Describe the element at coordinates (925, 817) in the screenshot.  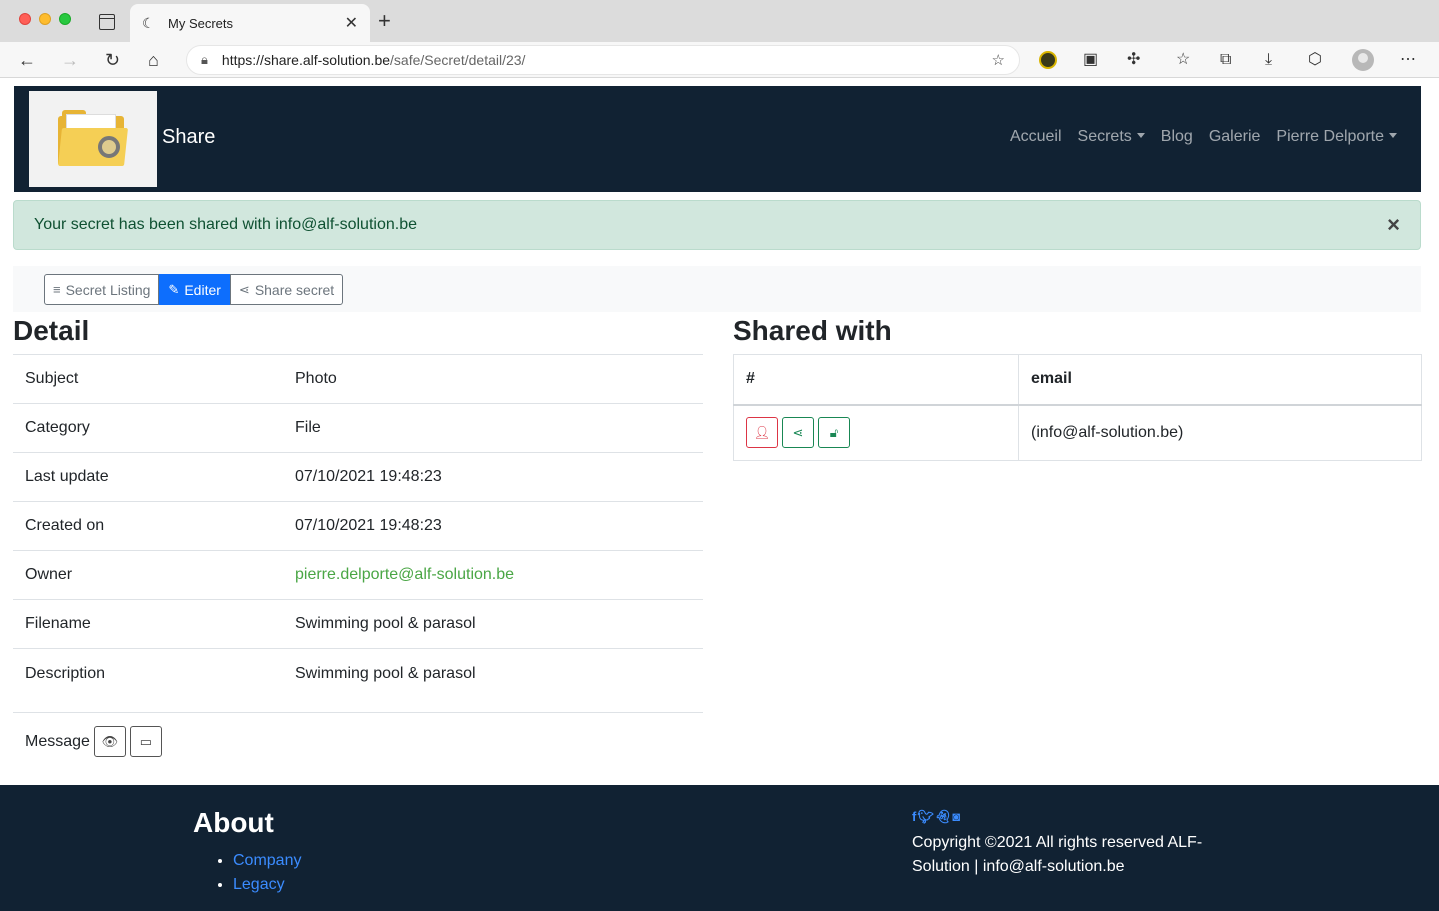
I see `twitter-icon: 🐦︎` at that location.